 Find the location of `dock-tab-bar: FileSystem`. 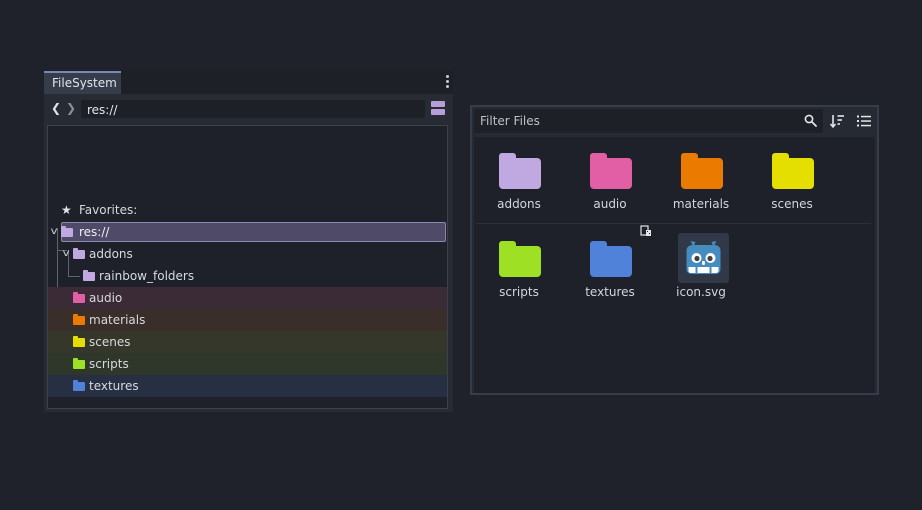

dock-tab-bar: FileSystem is located at coordinates (248, 82).